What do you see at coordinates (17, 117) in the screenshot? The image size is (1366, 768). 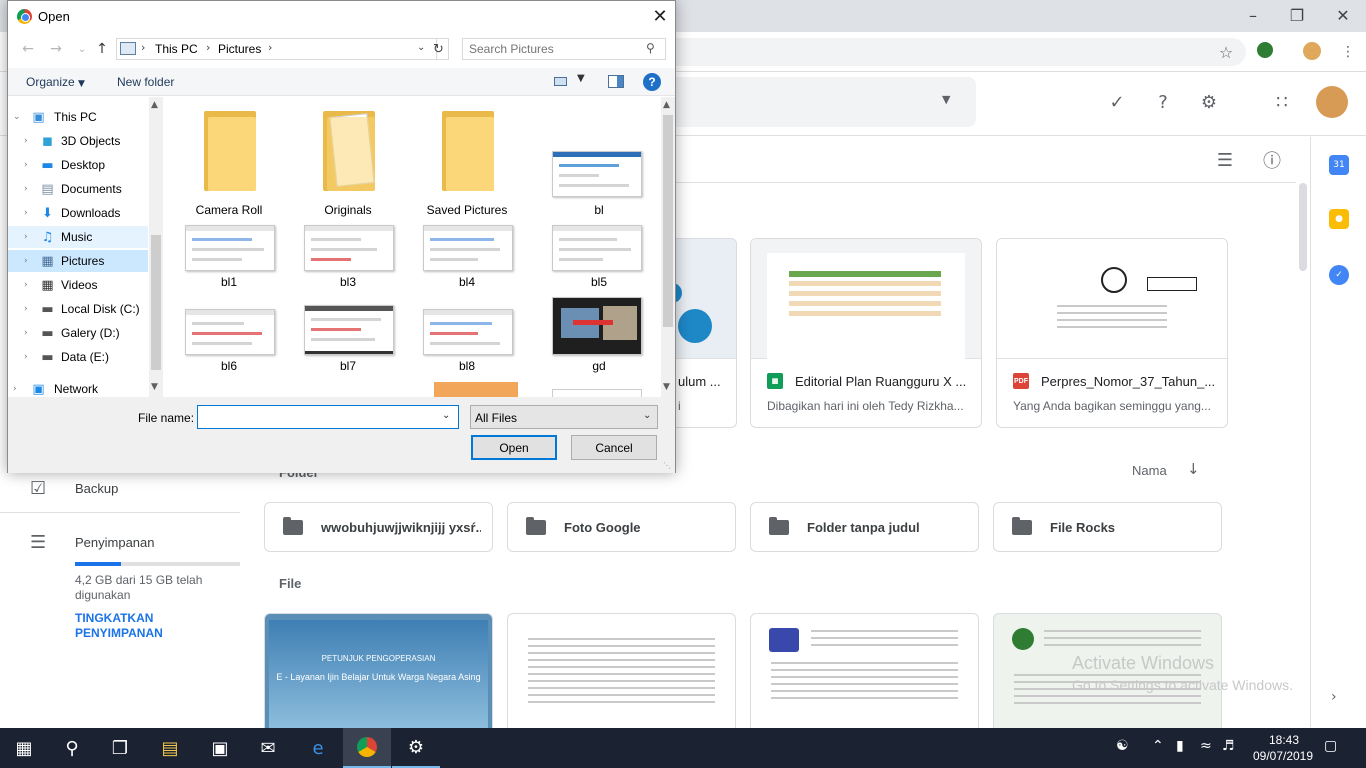 I see `expand-arrow-icon: ⌄` at bounding box center [17, 117].